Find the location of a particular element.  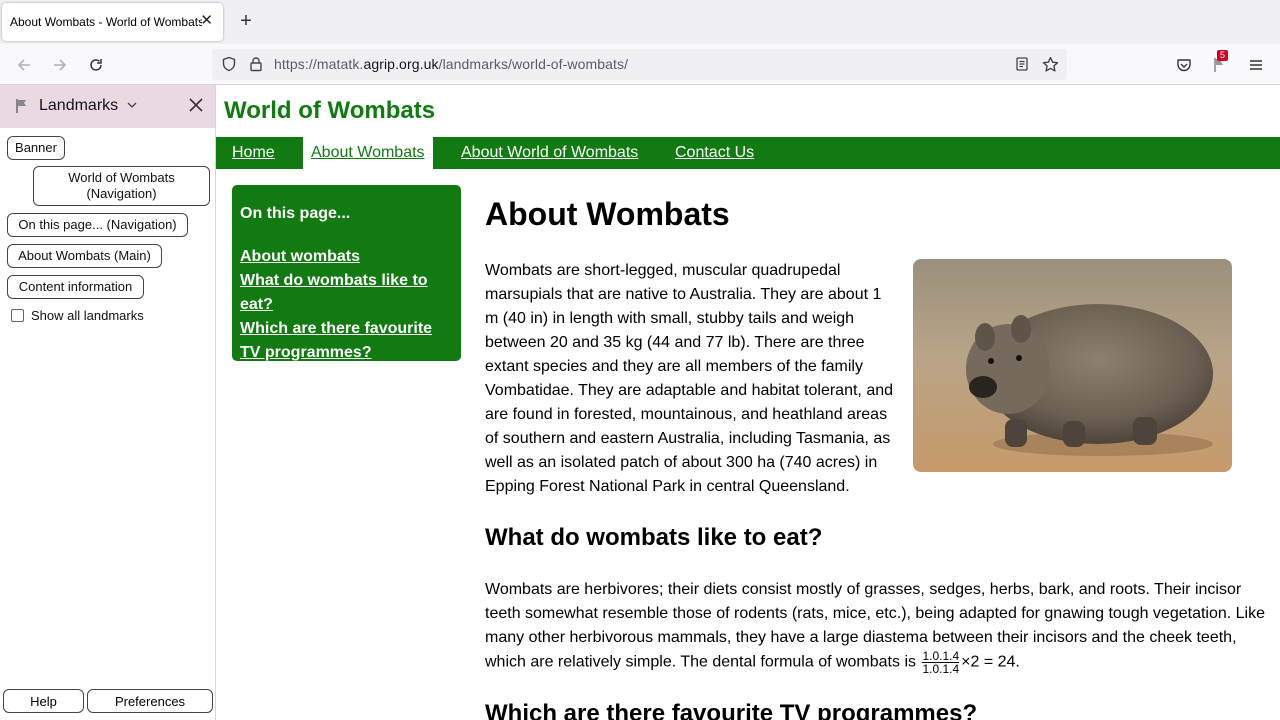

site-title: World of Wombats is located at coordinates (330, 110).